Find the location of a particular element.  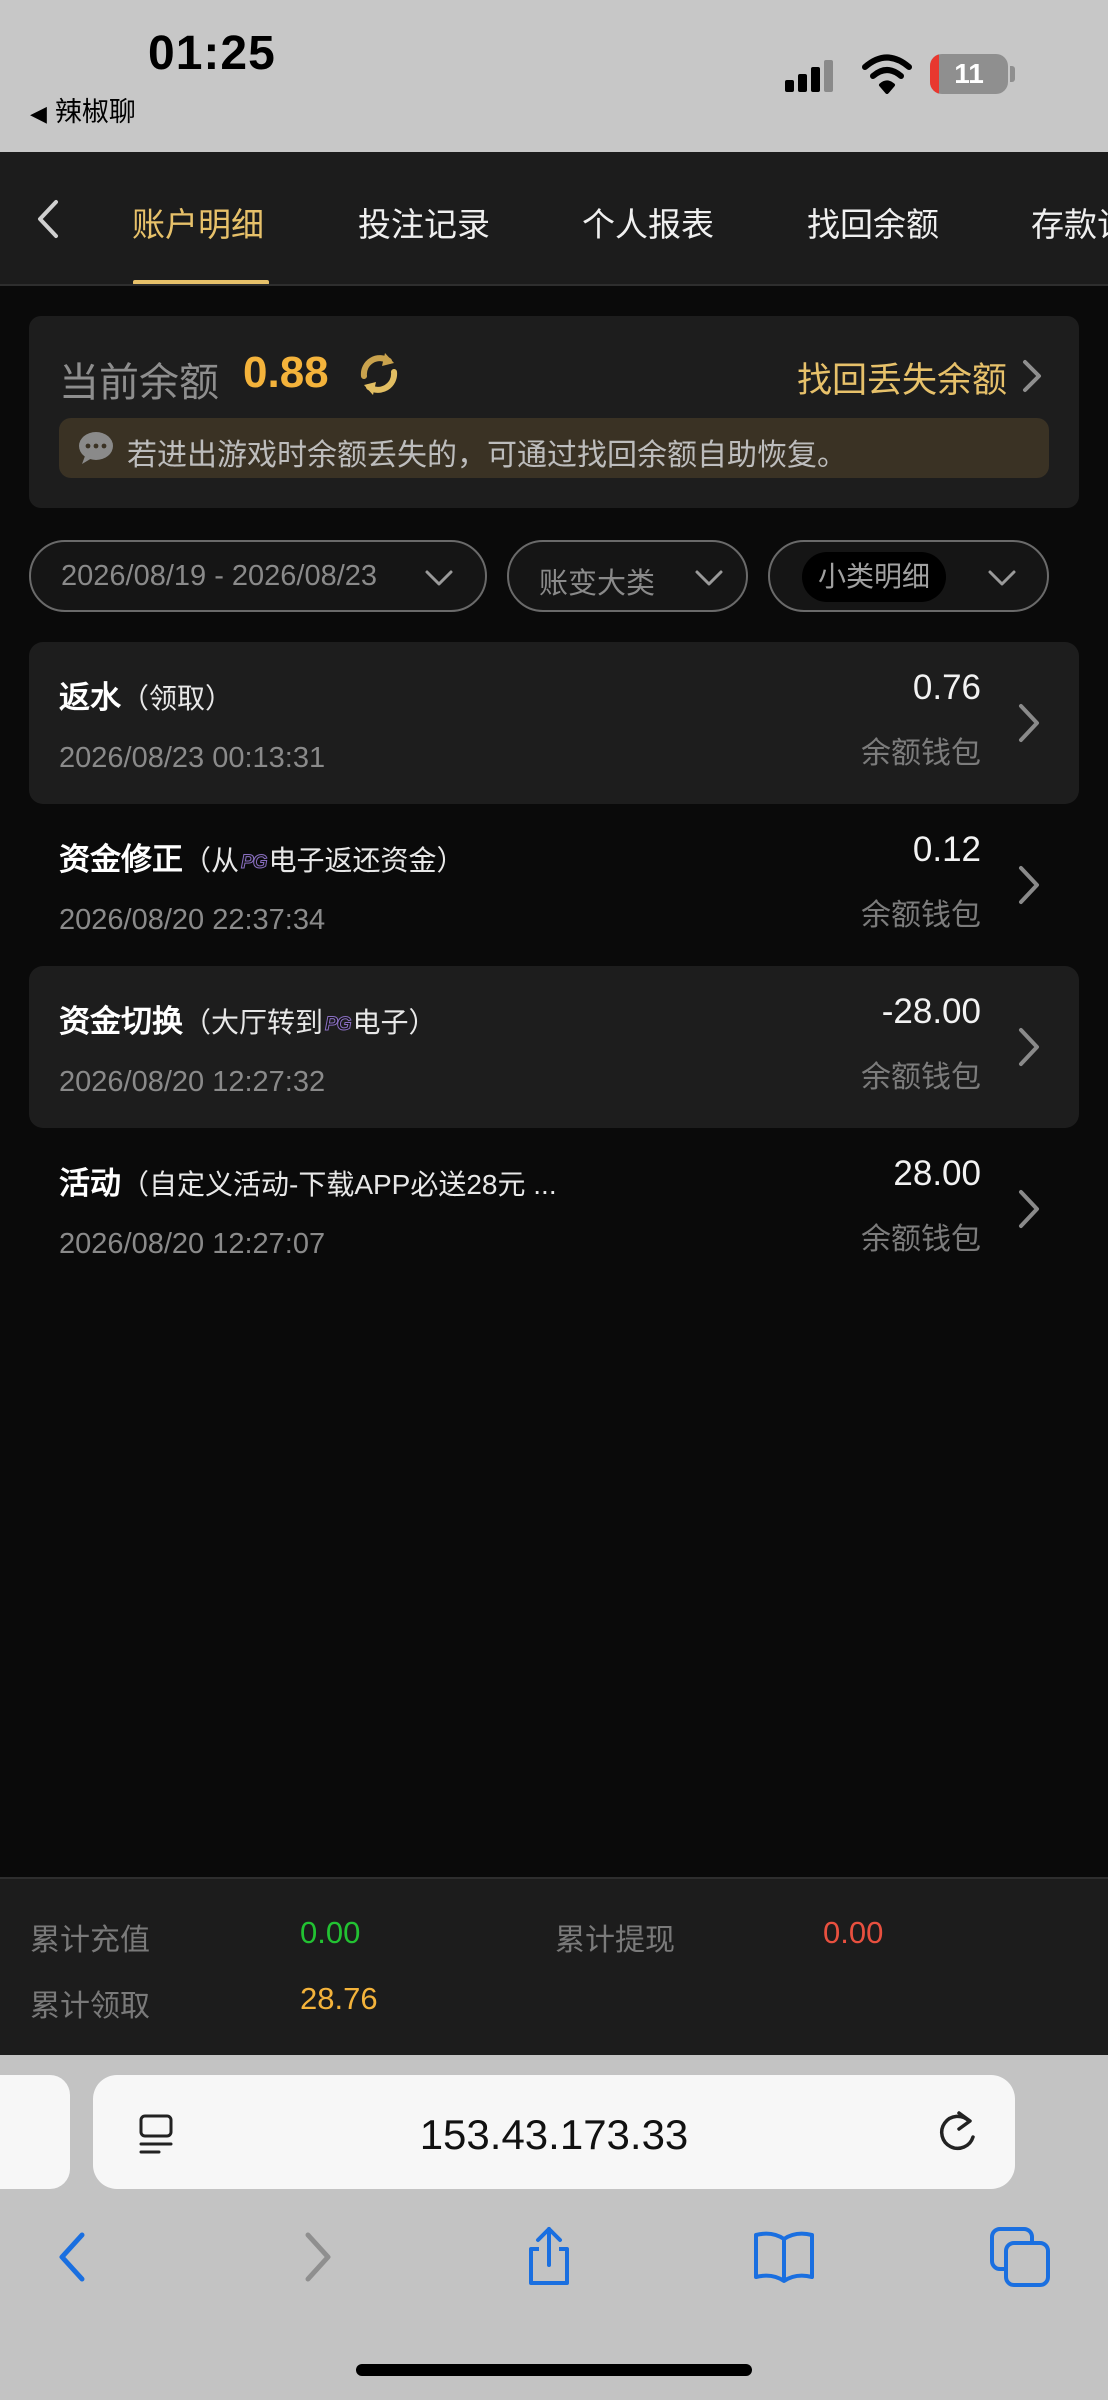

record-time: 2026/08/20 22:37:34 is located at coordinates (192, 920).